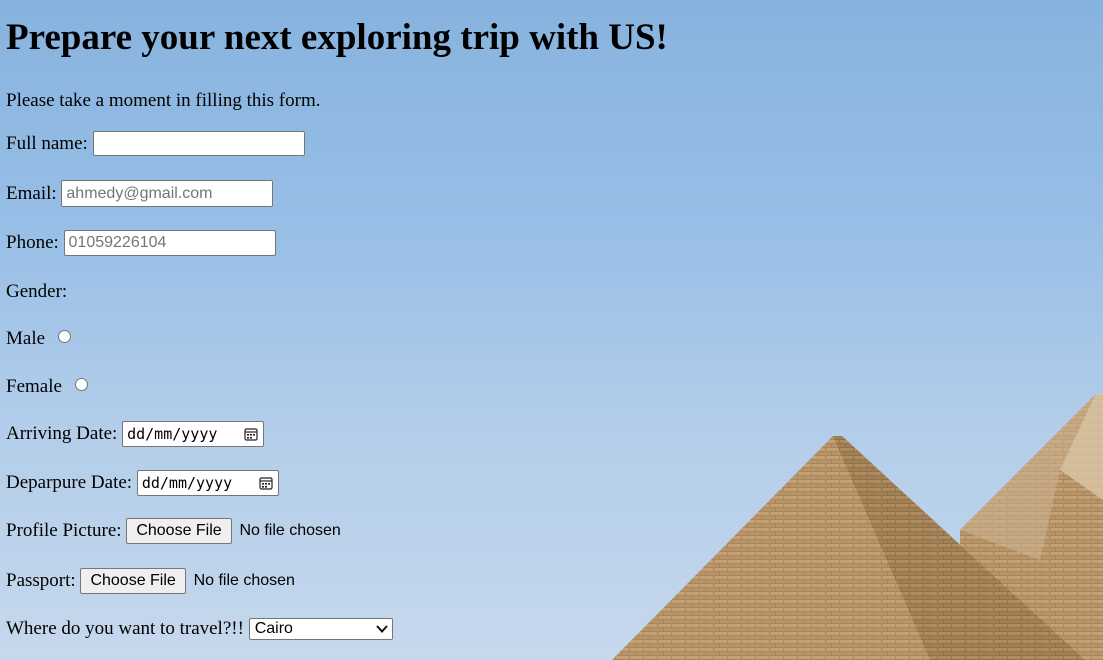 The height and width of the screenshot is (660, 1103). I want to click on departure-date-placeholder: dd/mm/yyyy, so click(187, 483).